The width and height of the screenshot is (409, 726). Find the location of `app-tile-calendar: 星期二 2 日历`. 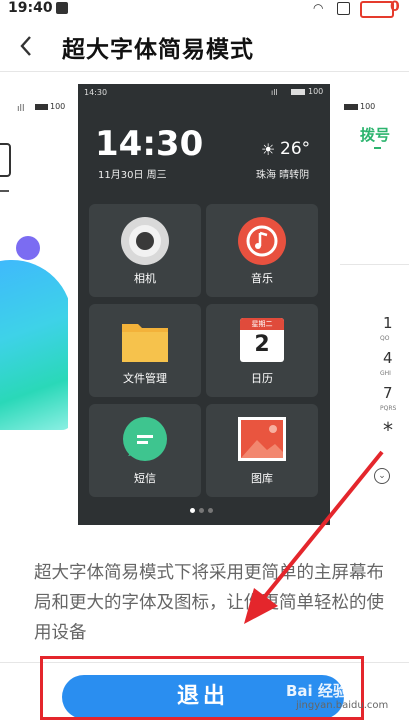

app-tile-calendar: 星期二 2 日历 is located at coordinates (262, 350).